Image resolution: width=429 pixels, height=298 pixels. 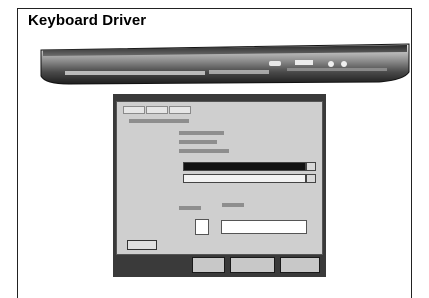 I want to click on figure-title: Keyboard Driver, so click(x=87, y=20).